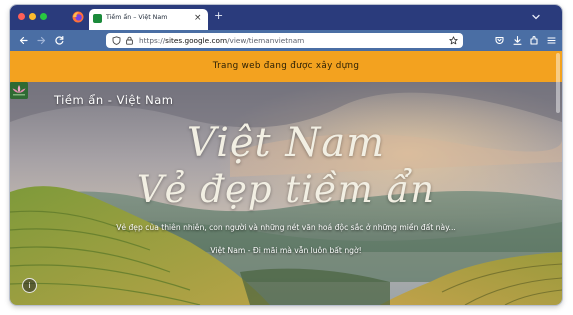 This screenshot has height=315, width=573. What do you see at coordinates (43, 16) in the screenshot?
I see `window-zoom-button` at bounding box center [43, 16].